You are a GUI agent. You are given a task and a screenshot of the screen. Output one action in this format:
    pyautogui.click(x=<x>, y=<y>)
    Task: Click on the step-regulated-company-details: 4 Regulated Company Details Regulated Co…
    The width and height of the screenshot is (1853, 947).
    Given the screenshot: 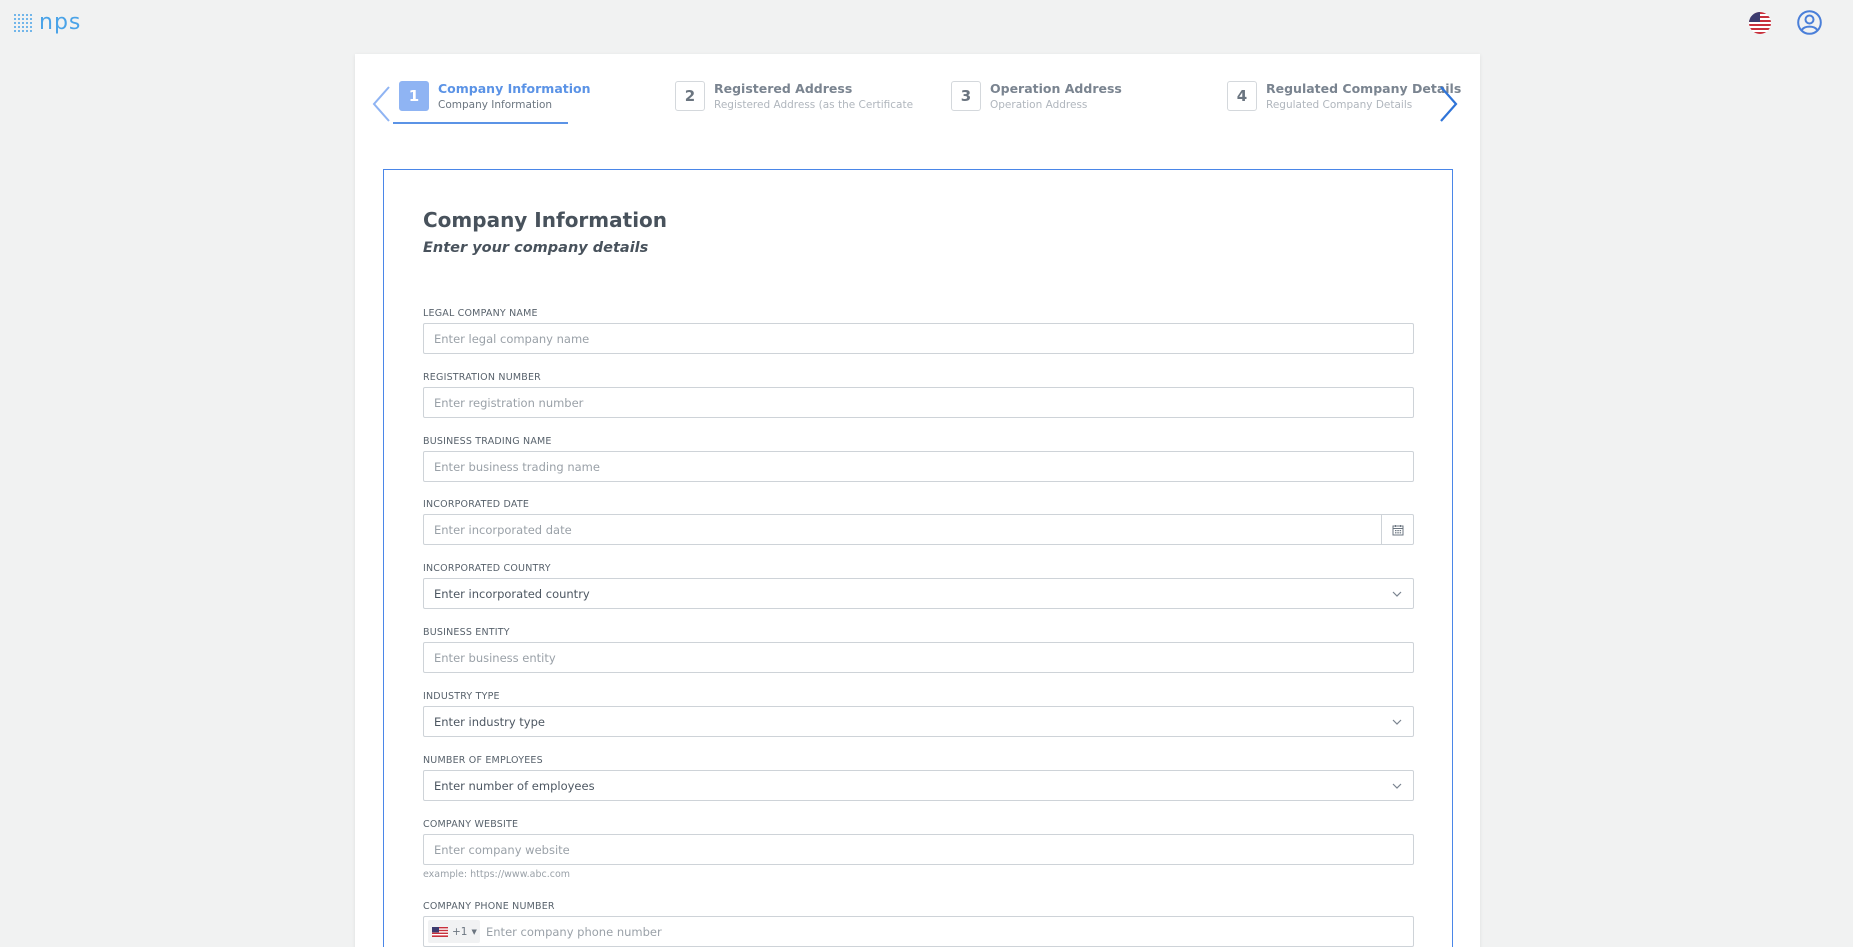 What is the action you would take?
    pyautogui.click(x=1344, y=106)
    